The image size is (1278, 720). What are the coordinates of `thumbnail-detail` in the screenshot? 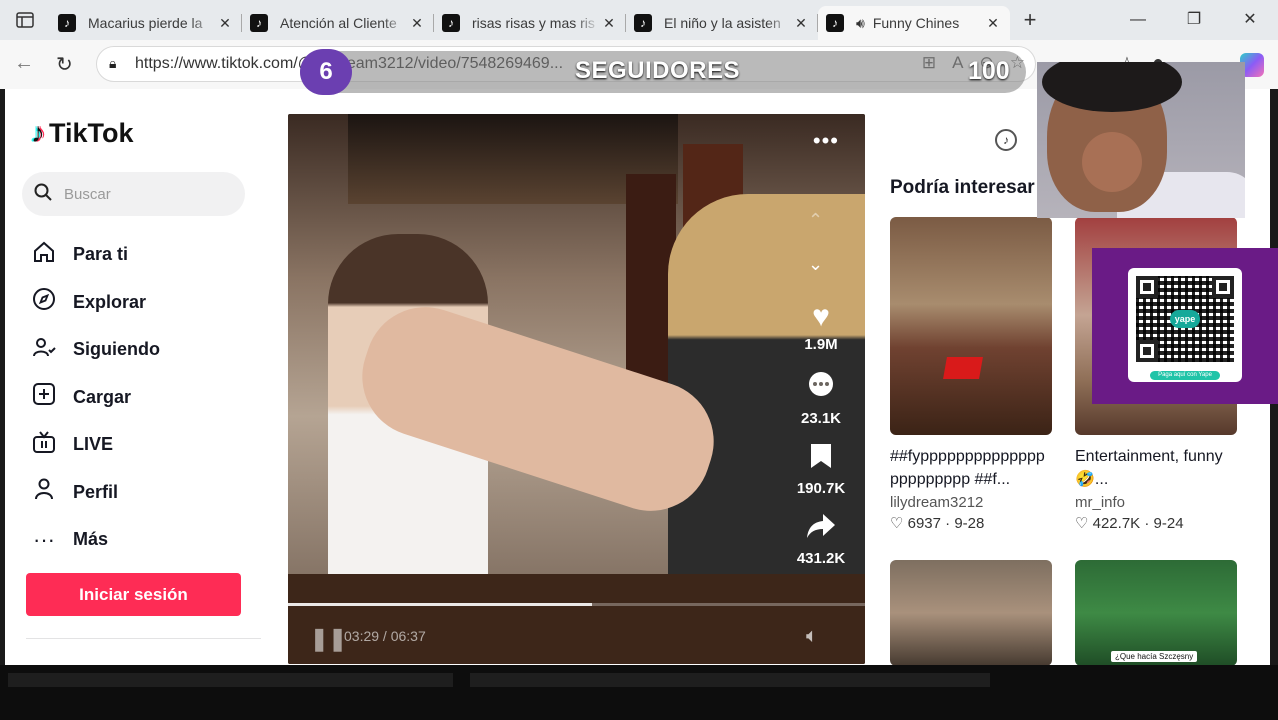 It's located at (963, 368).